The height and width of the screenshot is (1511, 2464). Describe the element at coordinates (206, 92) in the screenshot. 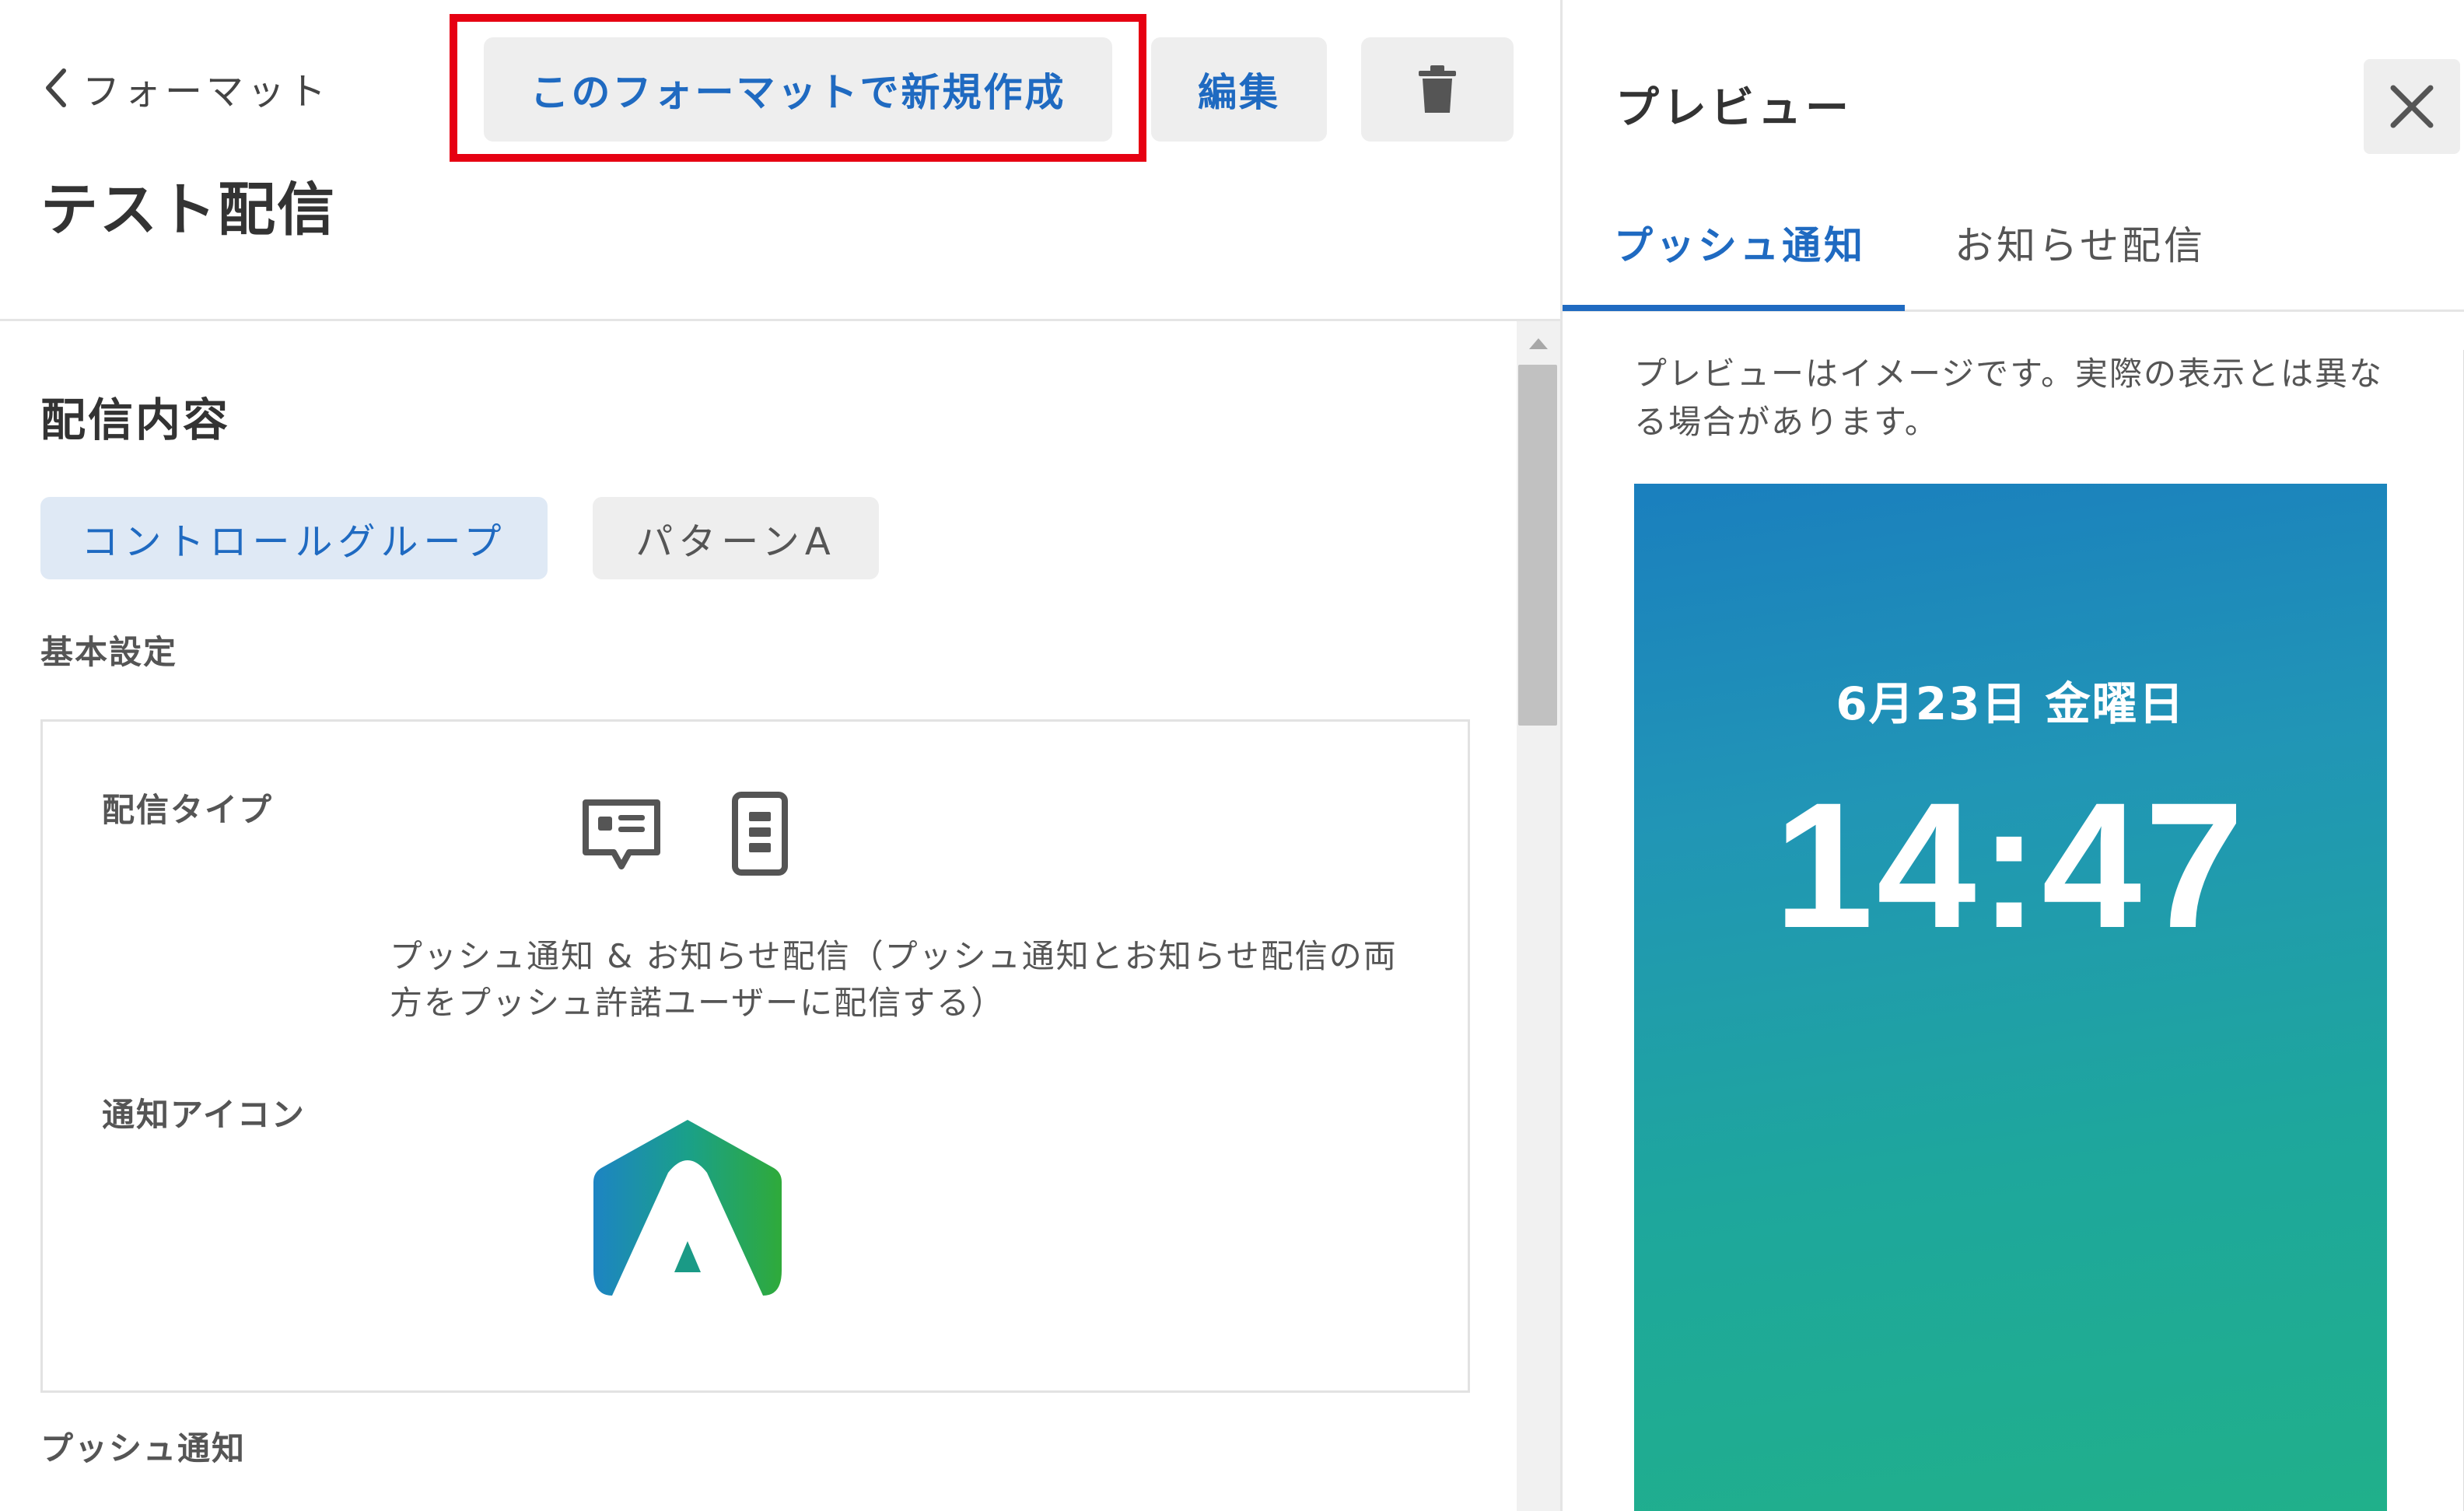

I see `back-link-label: フォーマット` at that location.